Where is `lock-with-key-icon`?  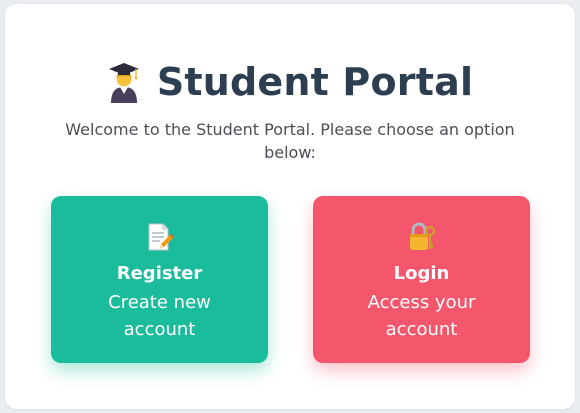
lock-with-key-icon is located at coordinates (422, 236).